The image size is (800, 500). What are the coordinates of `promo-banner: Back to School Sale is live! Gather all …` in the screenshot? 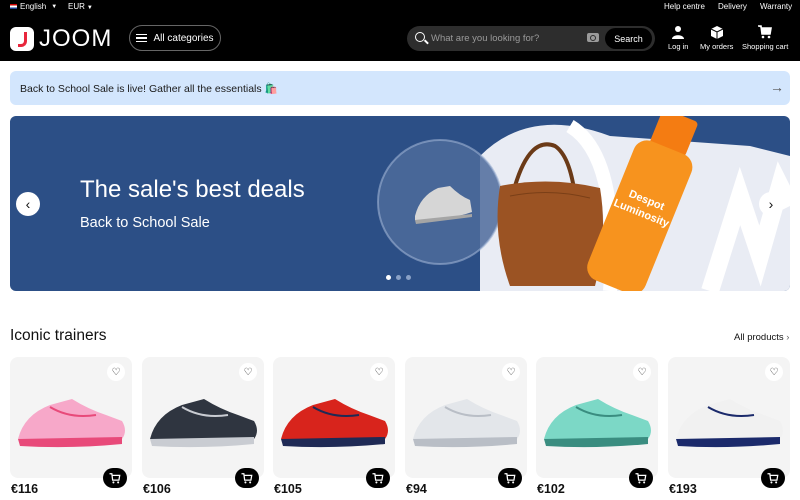 It's located at (400, 88).